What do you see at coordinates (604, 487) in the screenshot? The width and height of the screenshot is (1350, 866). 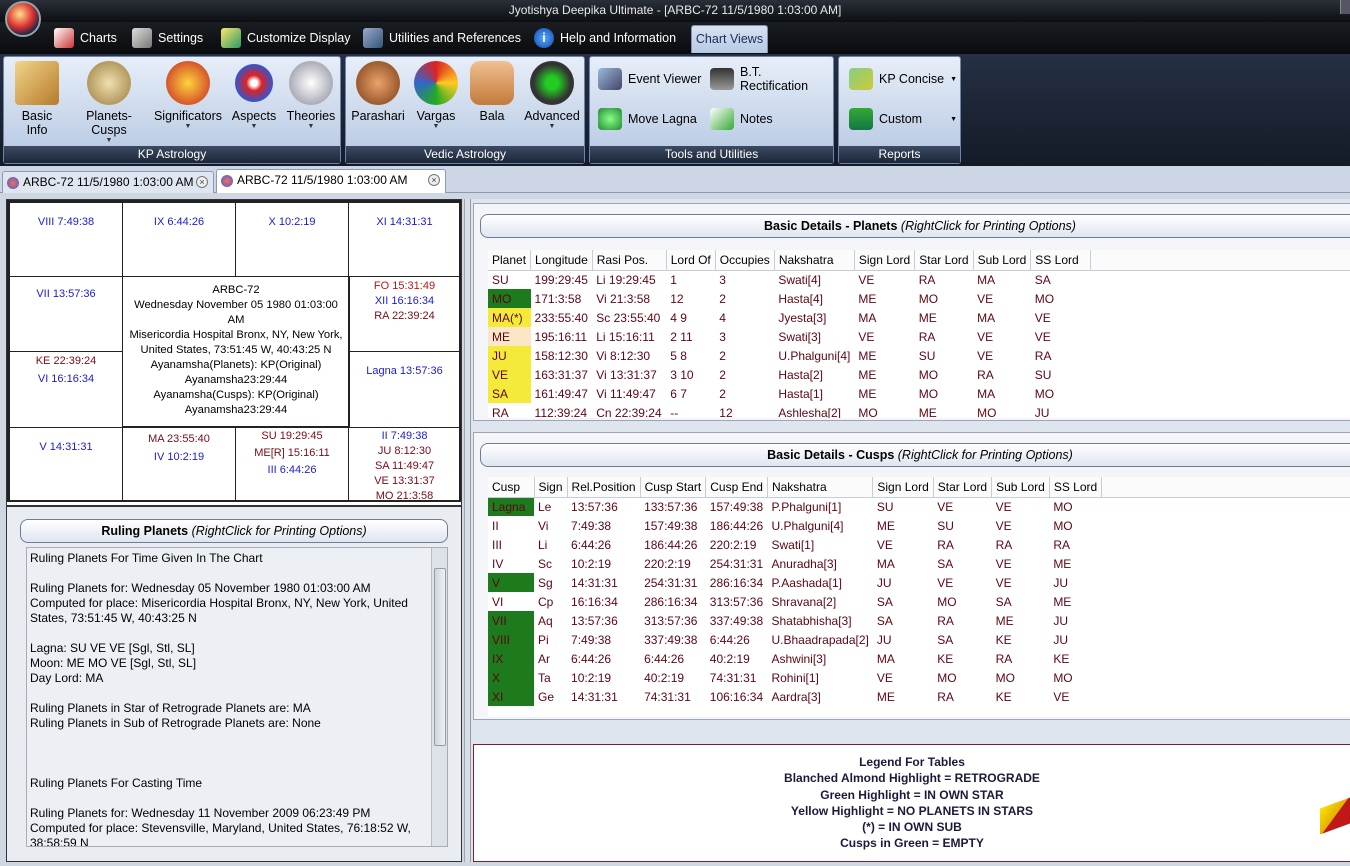 I see `column-header: Rel.Position` at bounding box center [604, 487].